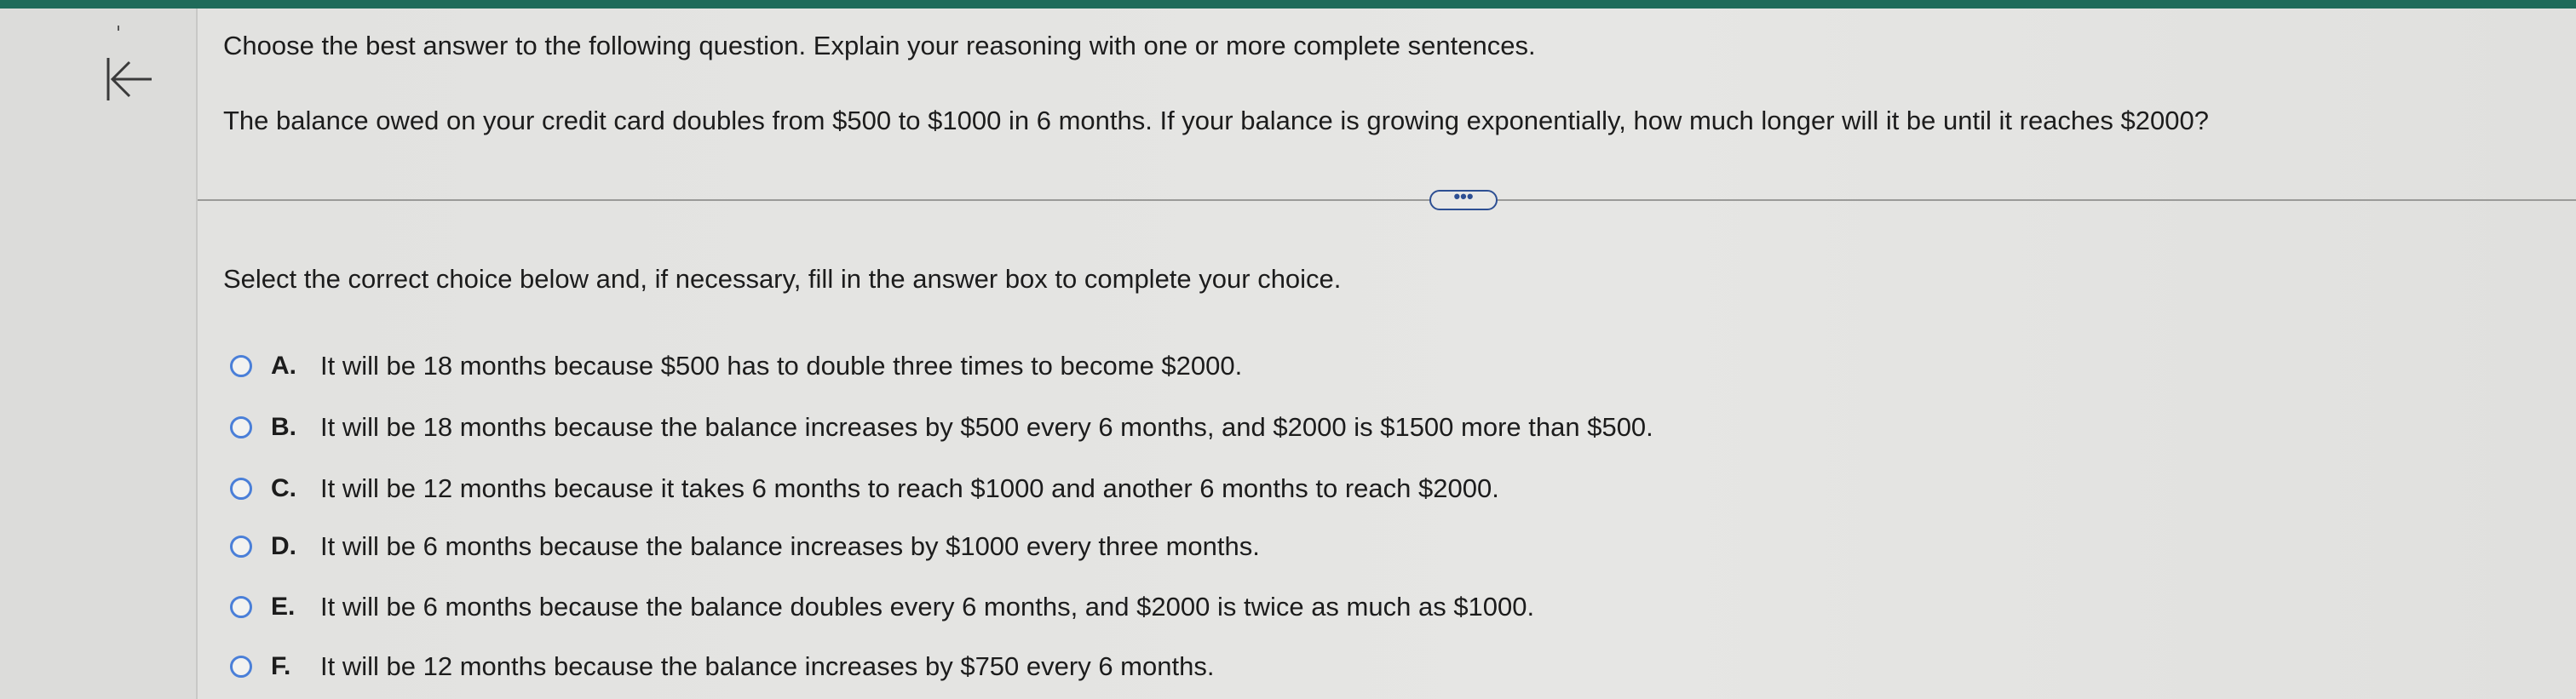 This screenshot has width=2576, height=699. Describe the element at coordinates (284, 427) in the screenshot. I see `choice-letter: B.` at that location.